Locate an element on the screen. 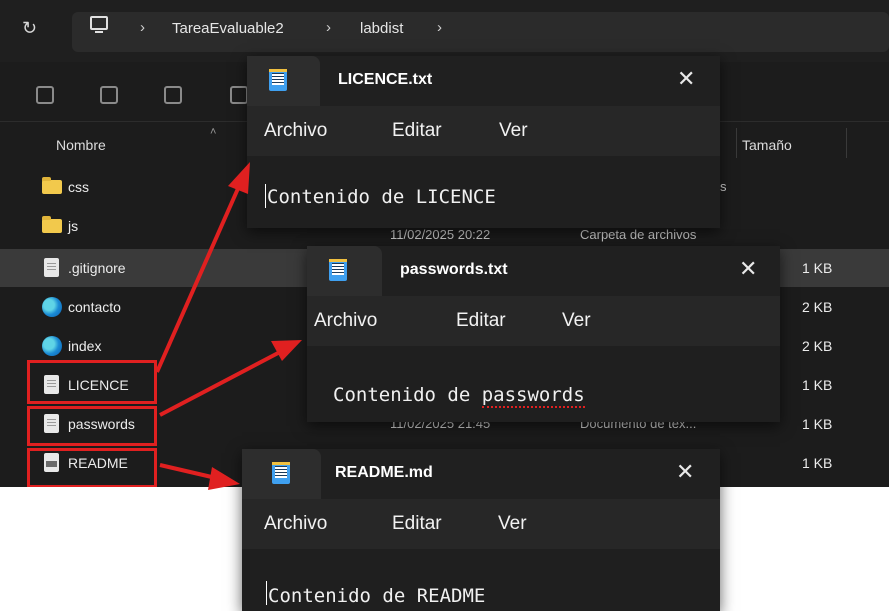  title-bar: LICENCE.txt ✕ is located at coordinates (483, 81).